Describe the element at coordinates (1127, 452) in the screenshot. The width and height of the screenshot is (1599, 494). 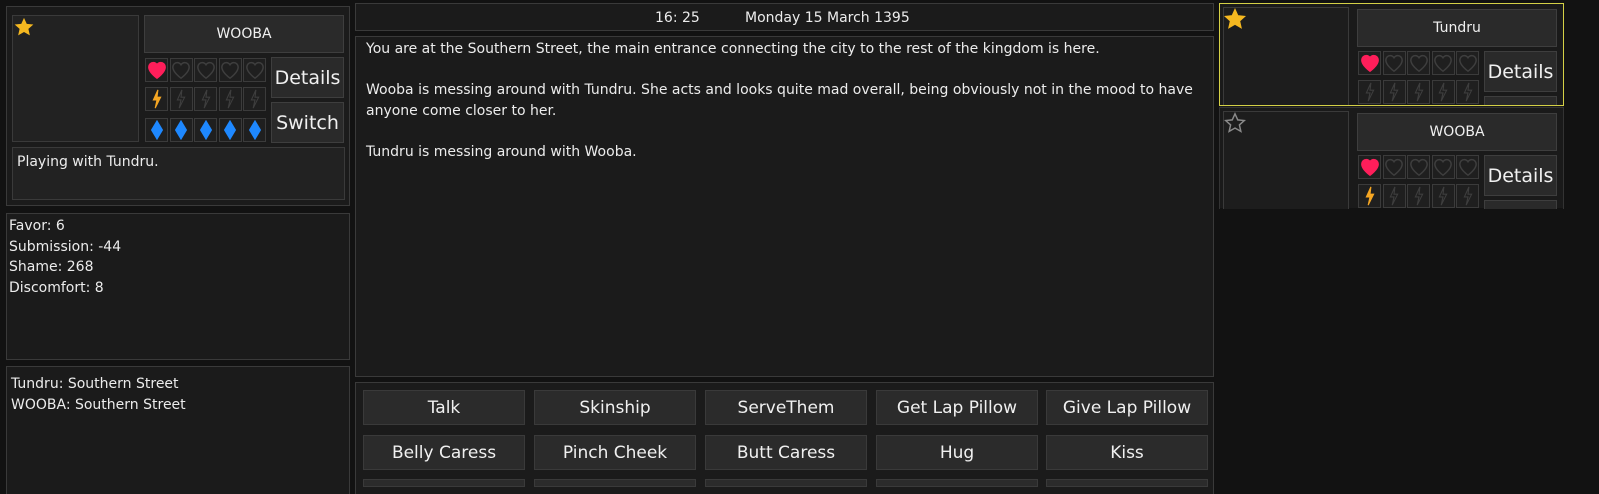
I see `action-kiss-button: Kiss` at that location.